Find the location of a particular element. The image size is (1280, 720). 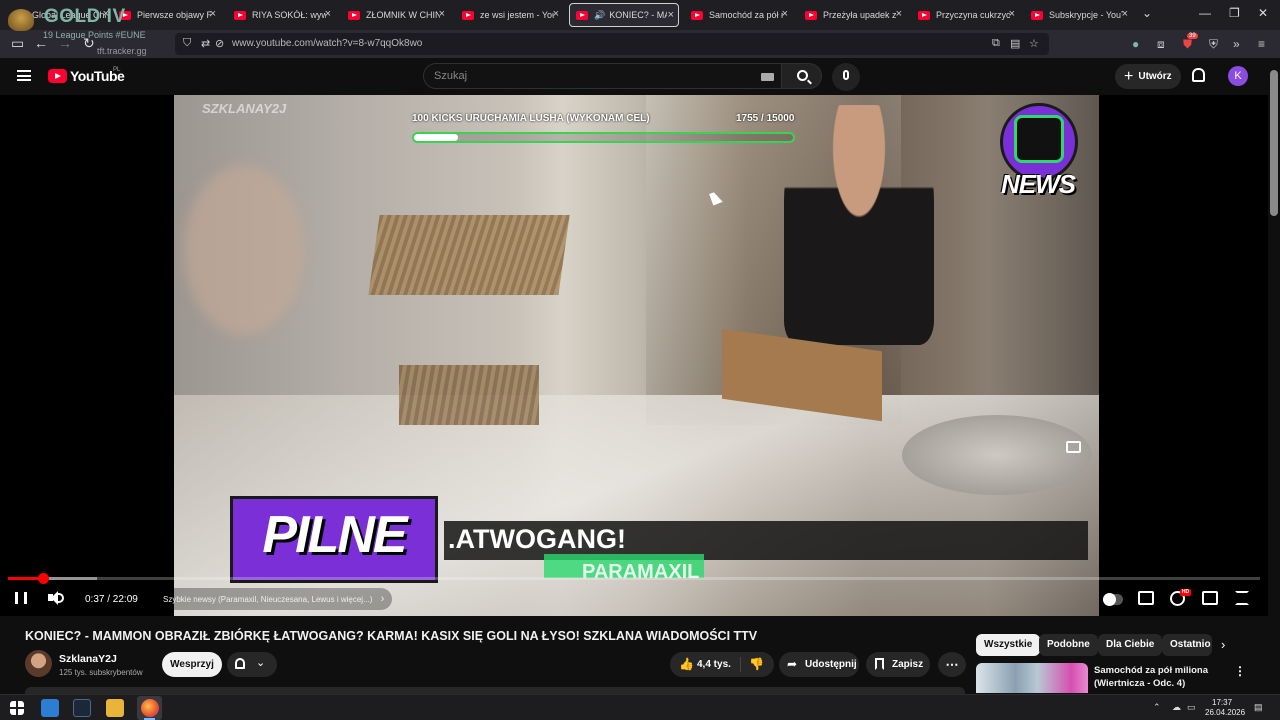

shield-icon: ⛉ is located at coordinates (187, 43).